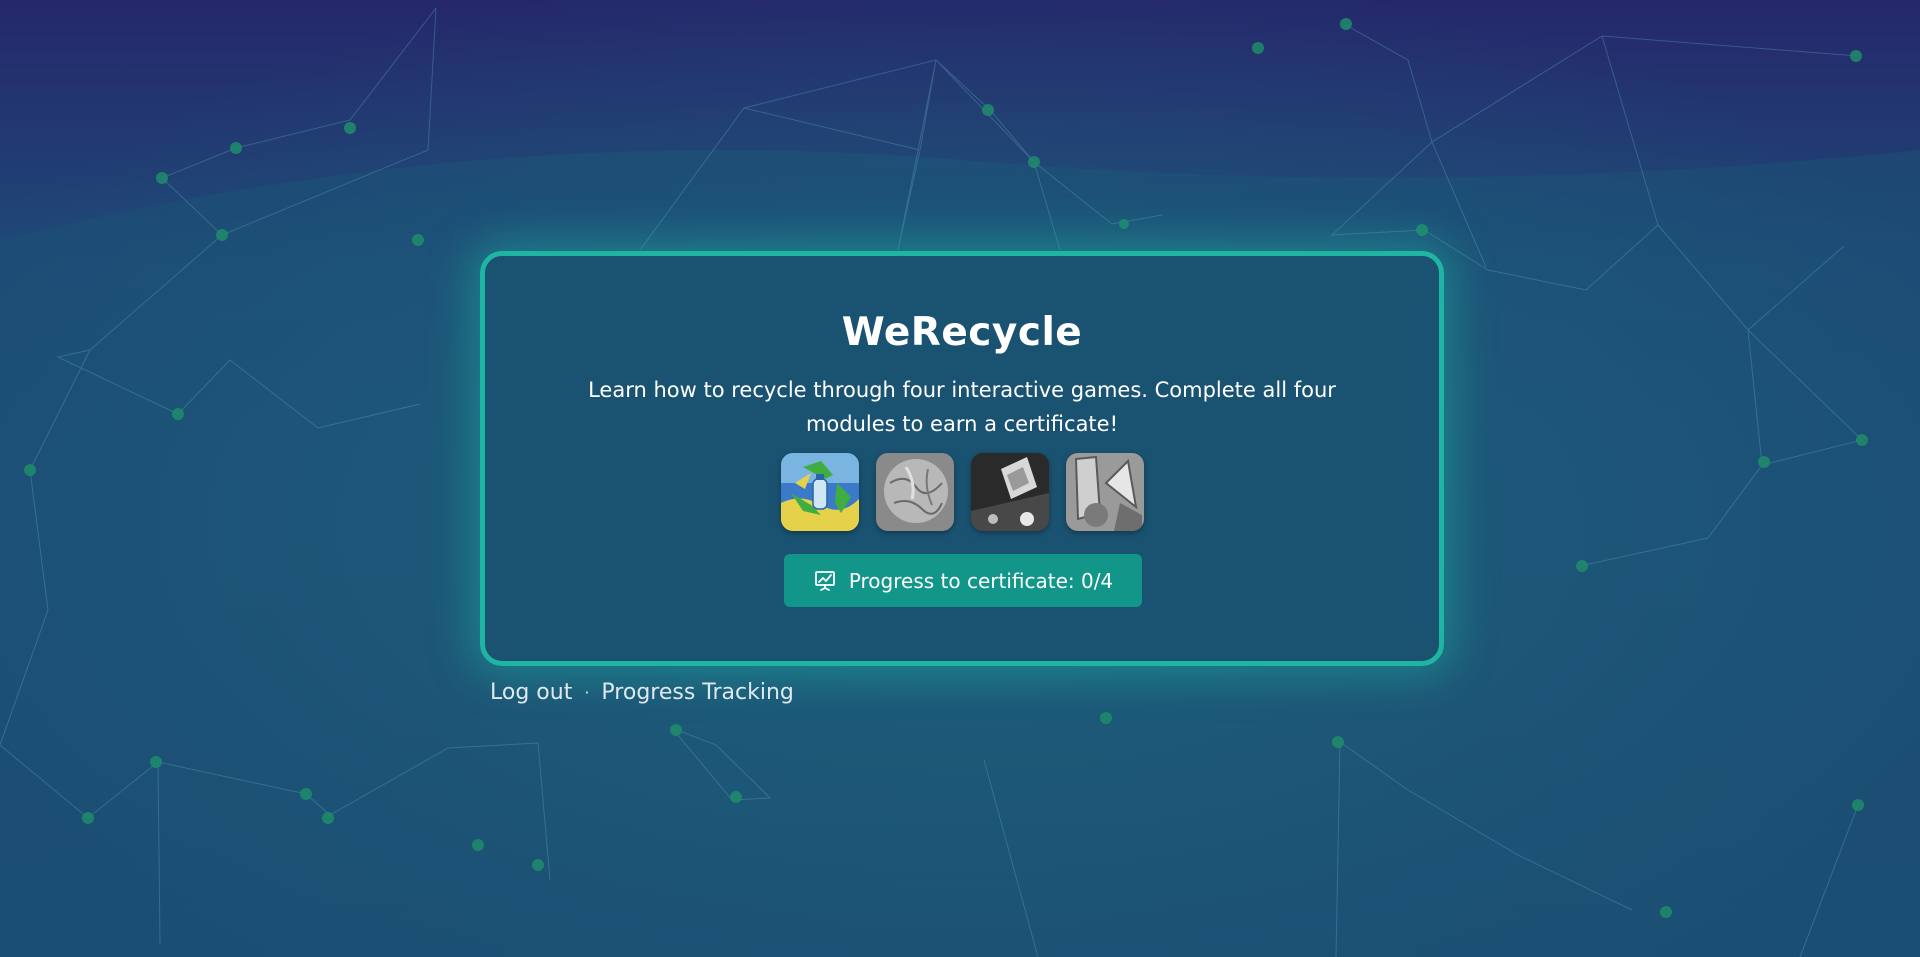  I want to click on progress-button: Progress to certificate: 0/4, so click(963, 580).